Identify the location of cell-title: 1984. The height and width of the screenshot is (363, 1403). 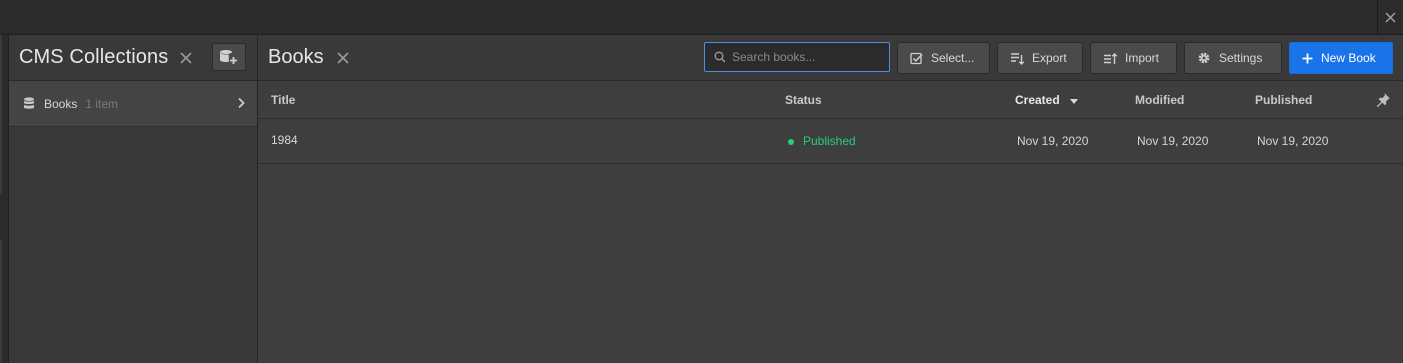
(284, 140).